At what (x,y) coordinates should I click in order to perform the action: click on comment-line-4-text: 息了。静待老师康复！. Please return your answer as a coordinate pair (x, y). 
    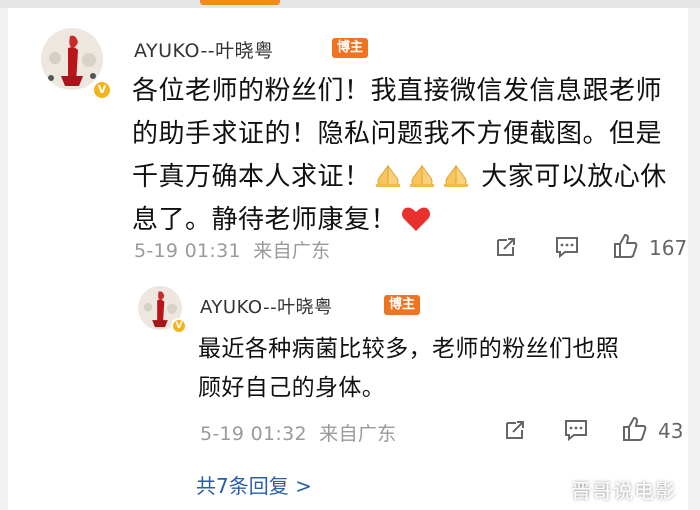
    Looking at the image, I should click on (265, 220).